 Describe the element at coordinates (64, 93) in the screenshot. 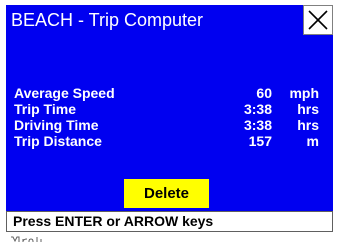

I see `stat-label: Average Speed` at that location.